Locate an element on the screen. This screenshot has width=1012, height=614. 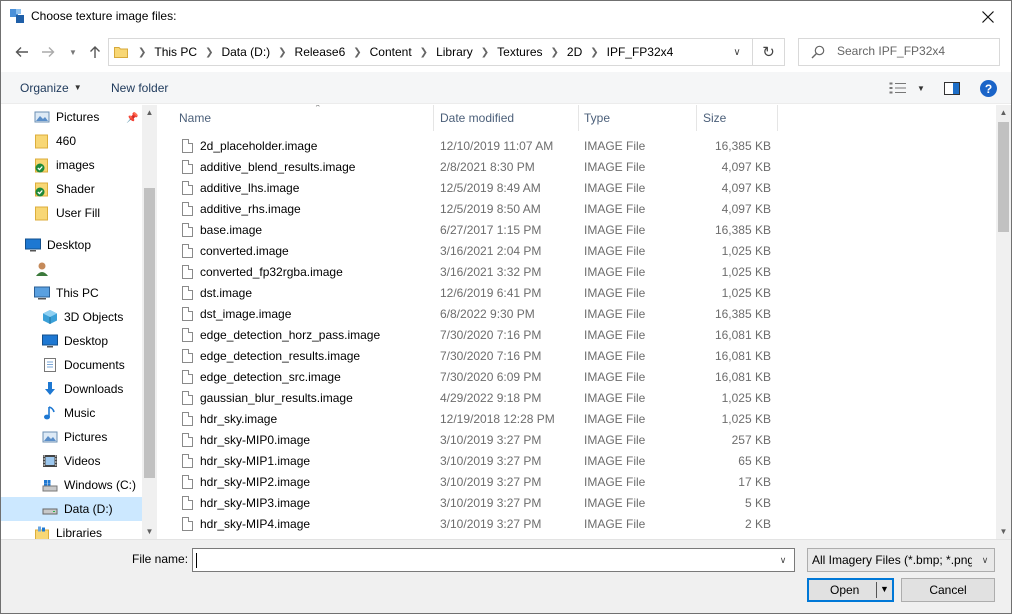
file-list-scrollbar-thumb is located at coordinates (1003, 177).